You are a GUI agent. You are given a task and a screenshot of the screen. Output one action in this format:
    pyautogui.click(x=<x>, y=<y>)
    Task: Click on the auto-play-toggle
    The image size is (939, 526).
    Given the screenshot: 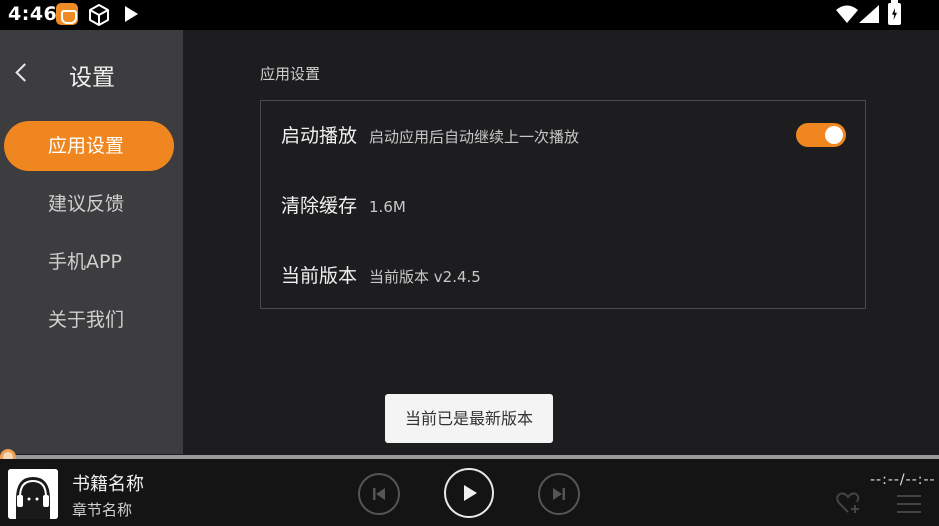 What is the action you would take?
    pyautogui.click(x=821, y=135)
    